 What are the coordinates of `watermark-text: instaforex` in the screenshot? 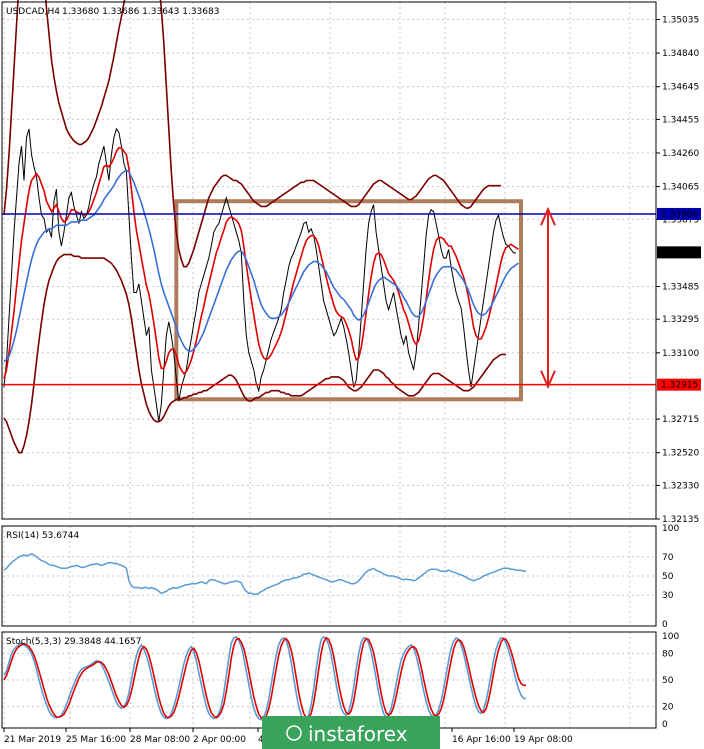 It's located at (358, 734).